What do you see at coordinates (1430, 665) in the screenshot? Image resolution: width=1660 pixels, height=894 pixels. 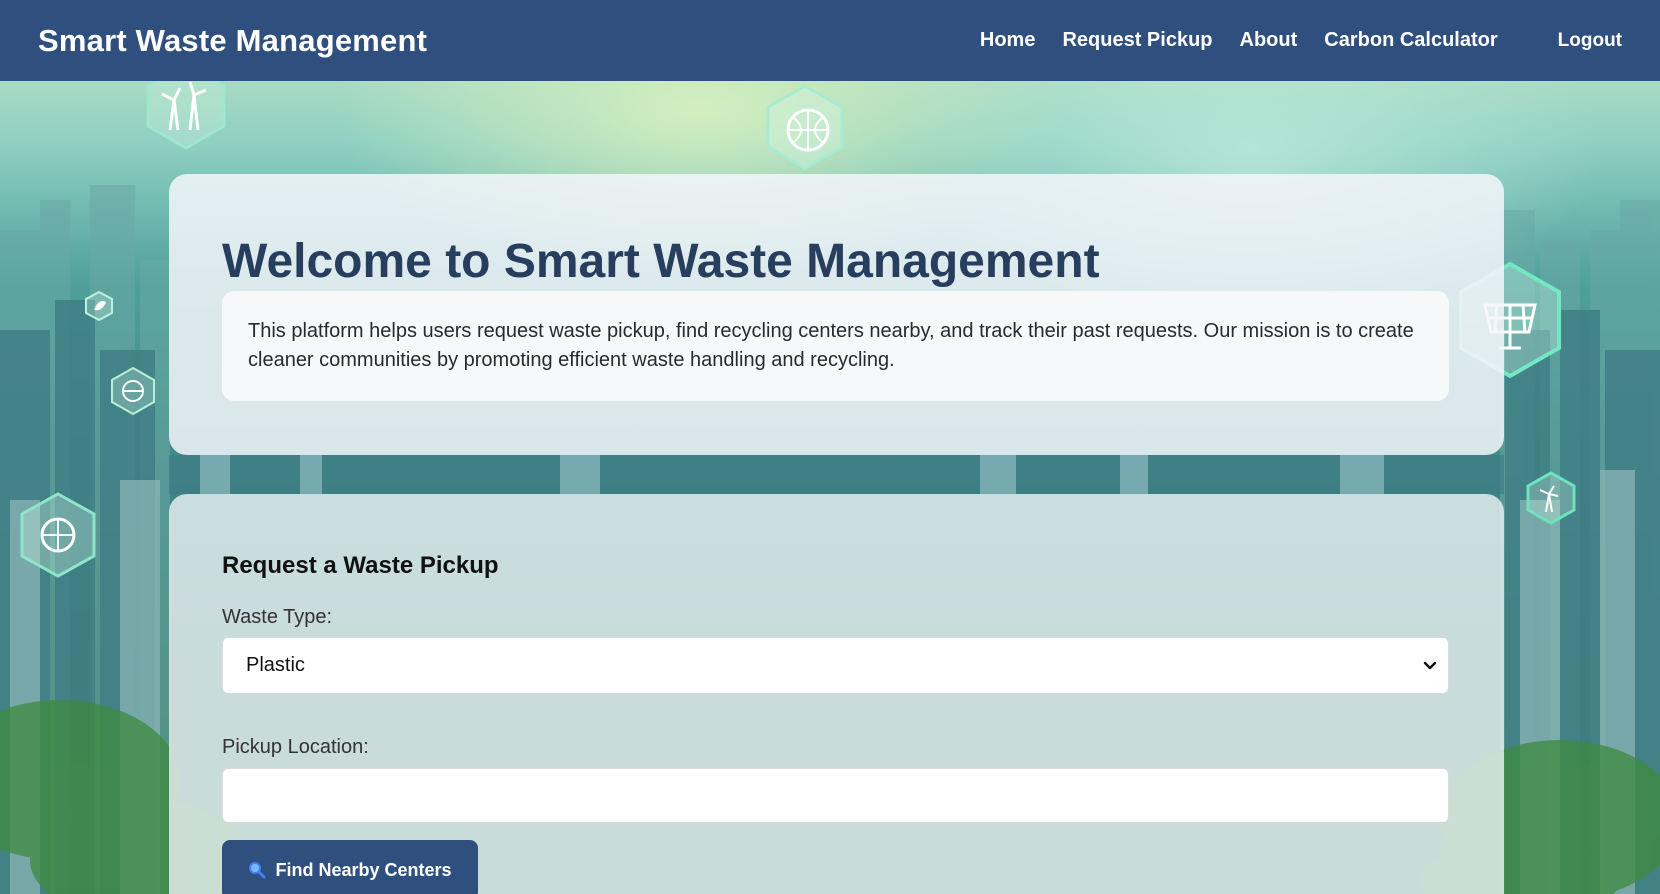 I see `chevron-down-icon` at bounding box center [1430, 665].